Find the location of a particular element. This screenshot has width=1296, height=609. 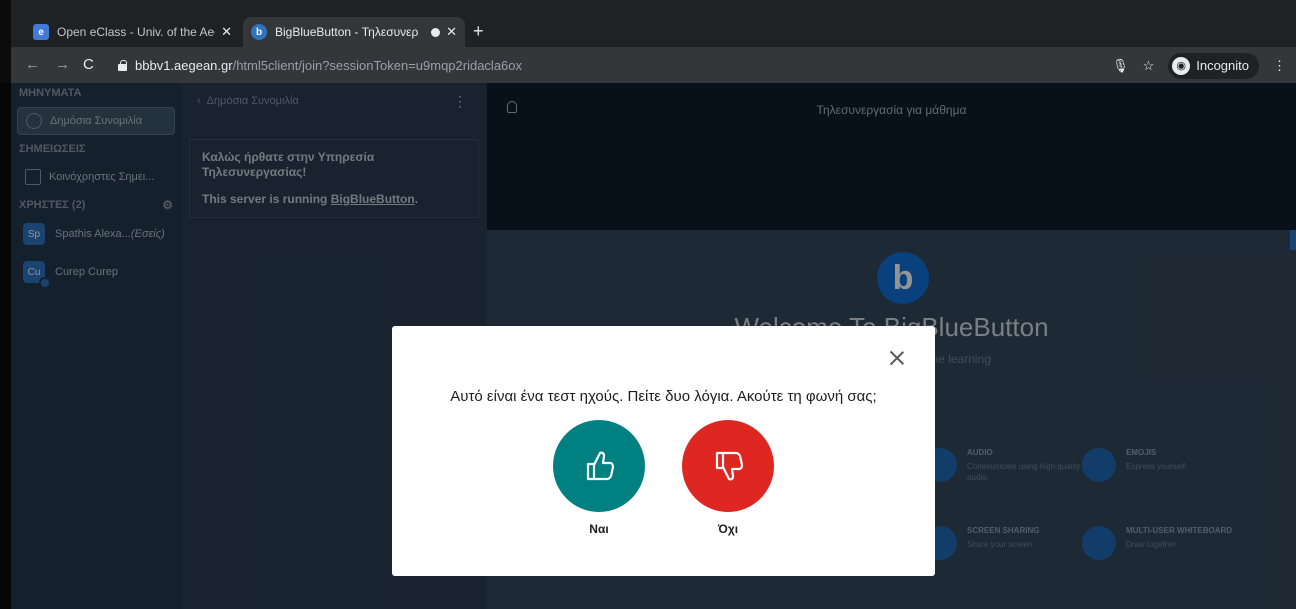

forward-arrow-icon: → is located at coordinates (62, 64).